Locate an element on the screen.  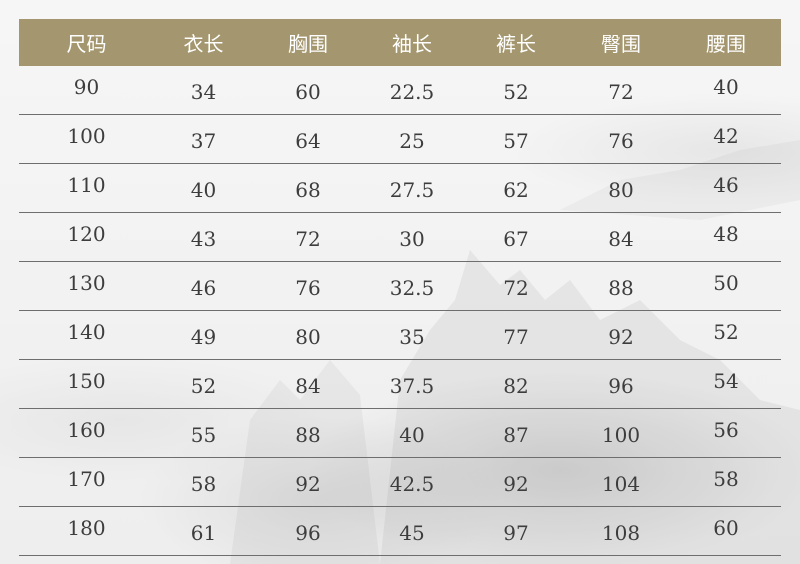
cell-chest: 96 is located at coordinates (308, 532).